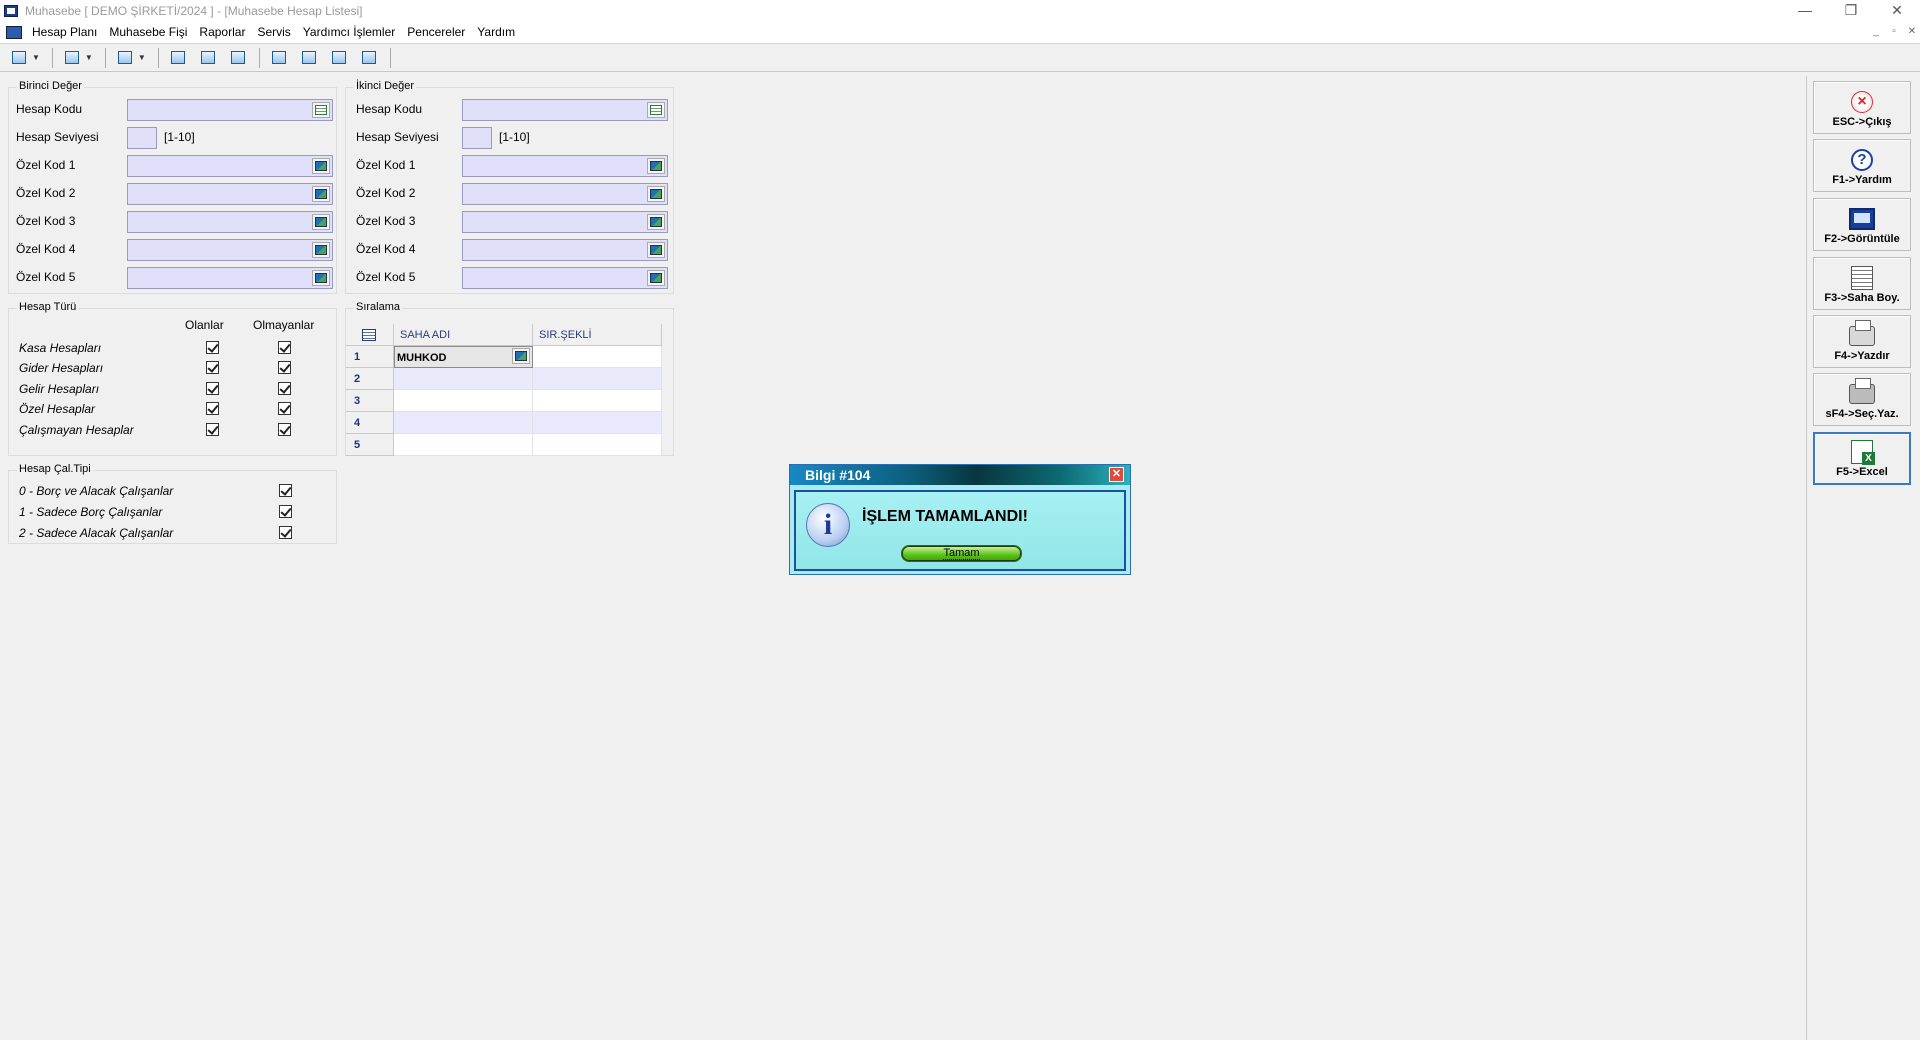 Image resolution: width=1920 pixels, height=1040 pixels. What do you see at coordinates (72, 58) in the screenshot?
I see `toolbar-help-button` at bounding box center [72, 58].